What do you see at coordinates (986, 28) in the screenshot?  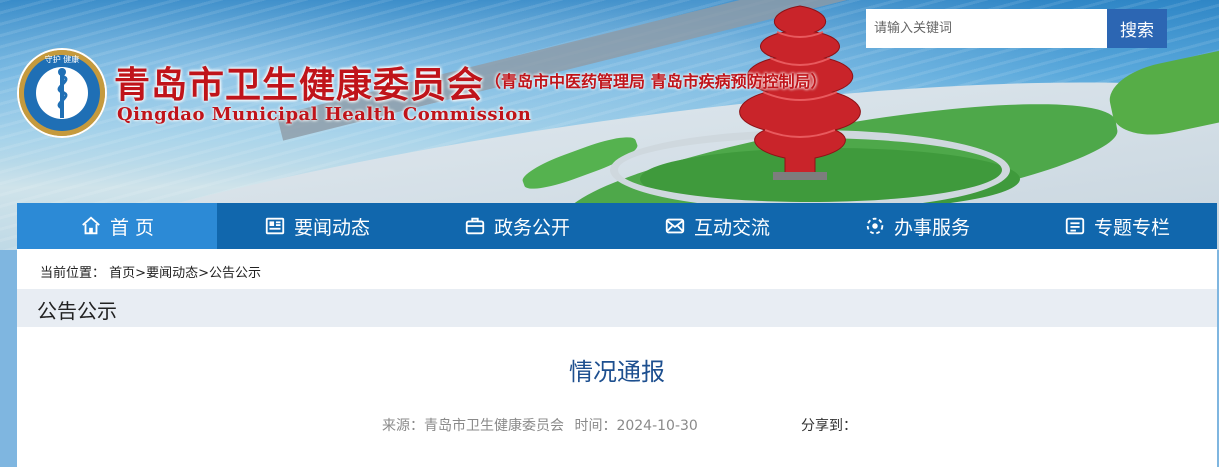 I see `search-input` at bounding box center [986, 28].